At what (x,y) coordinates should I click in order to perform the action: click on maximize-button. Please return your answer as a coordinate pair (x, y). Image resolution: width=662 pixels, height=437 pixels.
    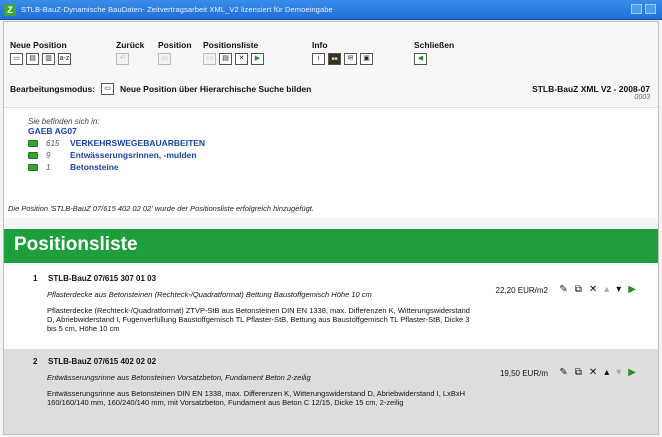
    Looking at the image, I should click on (650, 9).